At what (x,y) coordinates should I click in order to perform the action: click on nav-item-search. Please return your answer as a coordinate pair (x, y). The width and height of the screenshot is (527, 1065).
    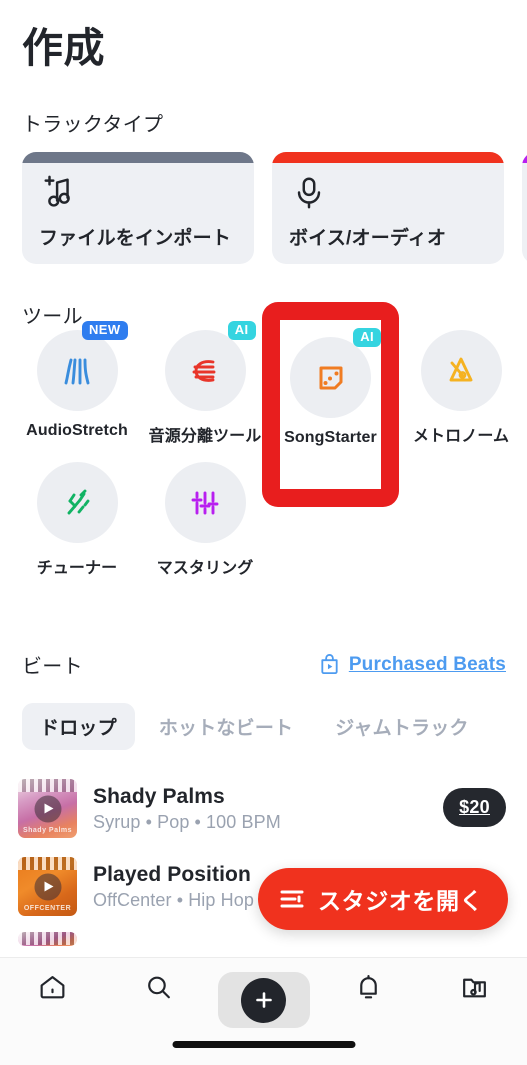
    Looking at the image, I should click on (157, 980).